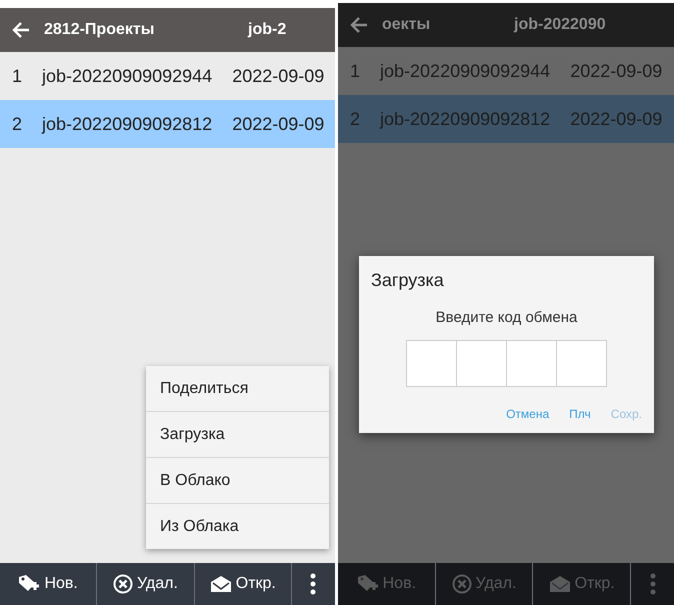 Image resolution: width=674 pixels, height=605 pixels. I want to click on list-row: 2 job-20220909092812 2022-09-09, so click(167, 124).